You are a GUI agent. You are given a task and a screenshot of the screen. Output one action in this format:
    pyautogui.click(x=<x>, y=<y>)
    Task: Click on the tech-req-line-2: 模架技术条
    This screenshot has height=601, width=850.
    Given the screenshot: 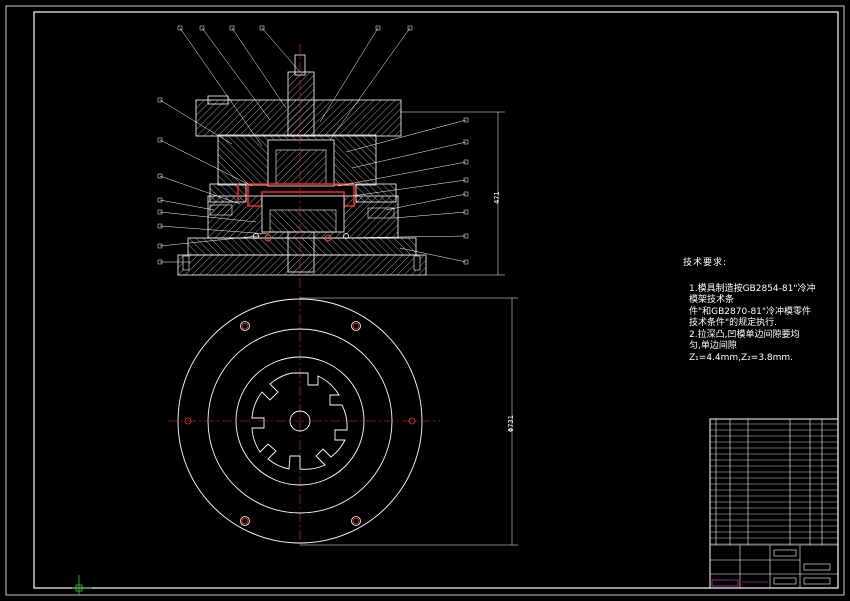 What is the action you would take?
    pyautogui.click(x=712, y=300)
    